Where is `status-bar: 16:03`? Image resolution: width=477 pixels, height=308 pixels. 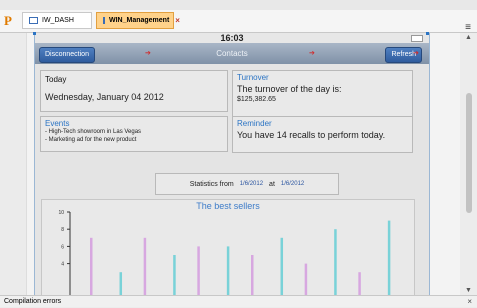
status-bar: 16:03 is located at coordinates (232, 38).